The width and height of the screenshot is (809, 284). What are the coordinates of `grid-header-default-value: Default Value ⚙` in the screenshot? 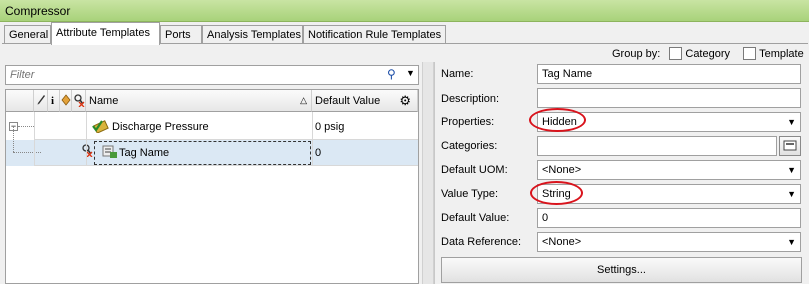 It's located at (365, 101).